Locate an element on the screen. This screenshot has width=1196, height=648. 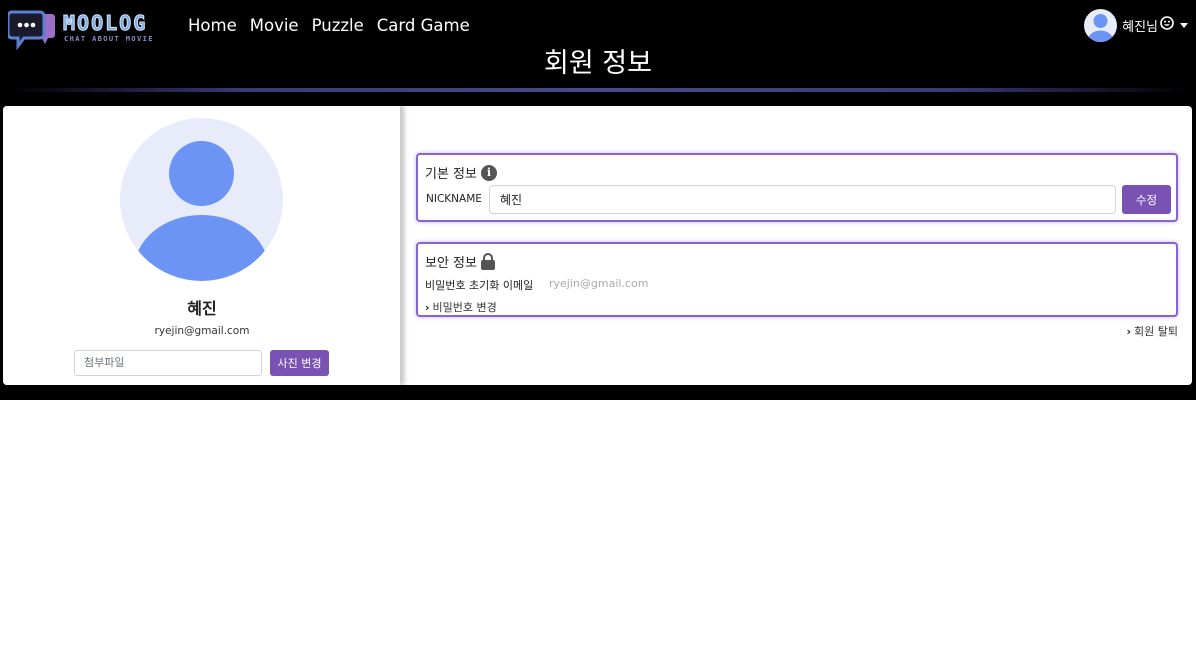
logo-subtitle: CHAT ABOUT MOVIE is located at coordinates (109, 39).